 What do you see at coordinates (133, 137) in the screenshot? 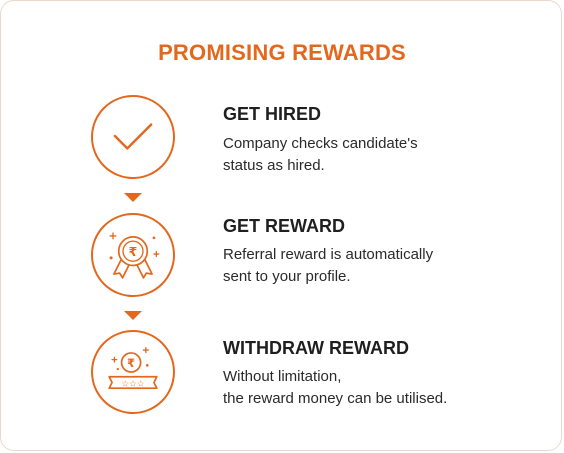
I see `checkmark-icon` at bounding box center [133, 137].